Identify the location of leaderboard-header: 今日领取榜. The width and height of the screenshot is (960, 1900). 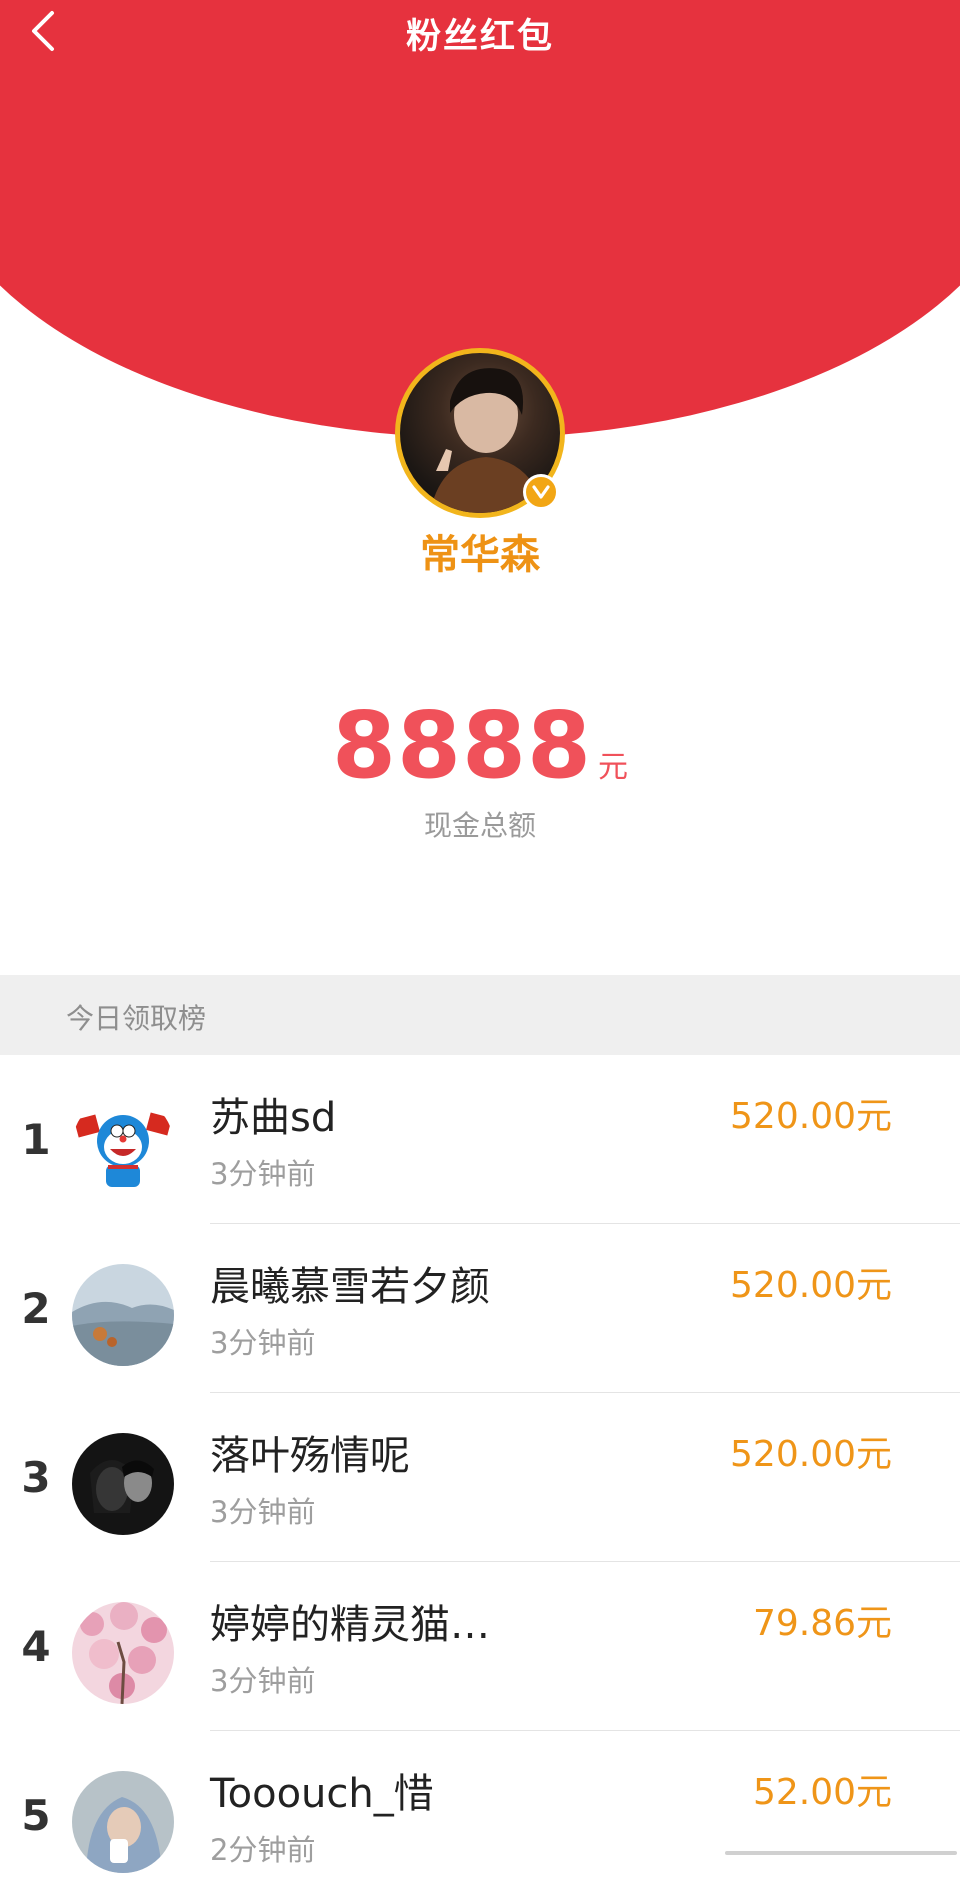
(480, 1015).